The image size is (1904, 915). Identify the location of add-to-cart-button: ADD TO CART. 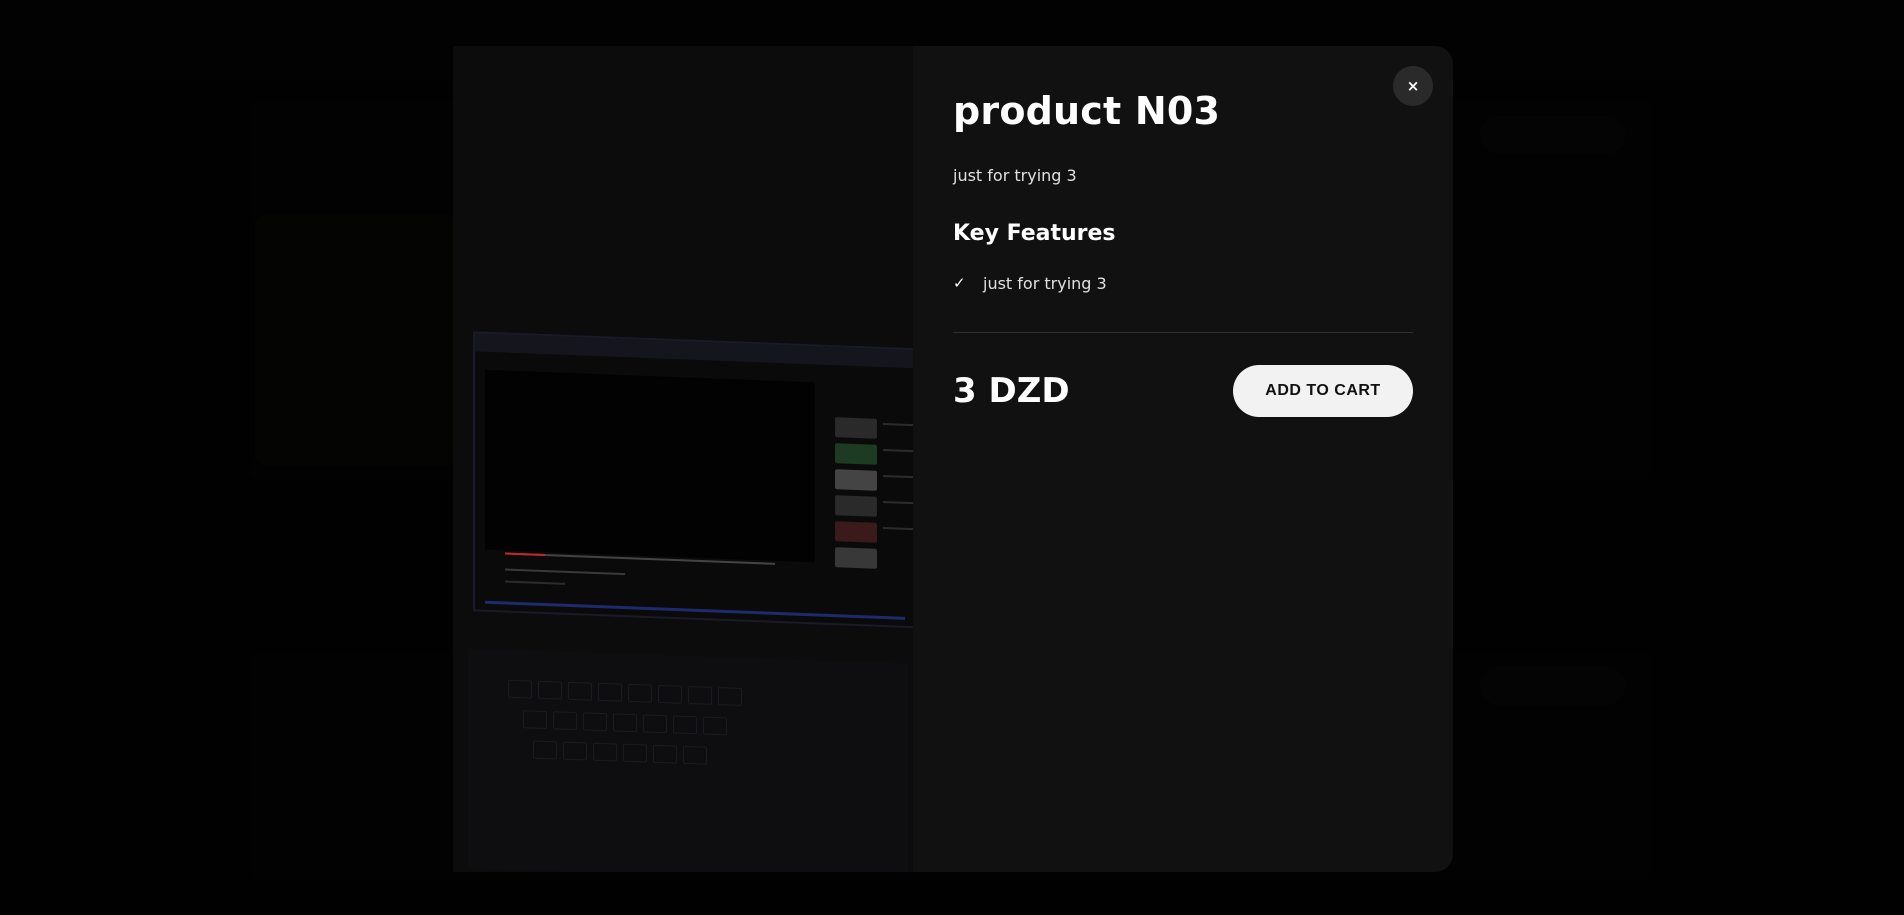
(1323, 390).